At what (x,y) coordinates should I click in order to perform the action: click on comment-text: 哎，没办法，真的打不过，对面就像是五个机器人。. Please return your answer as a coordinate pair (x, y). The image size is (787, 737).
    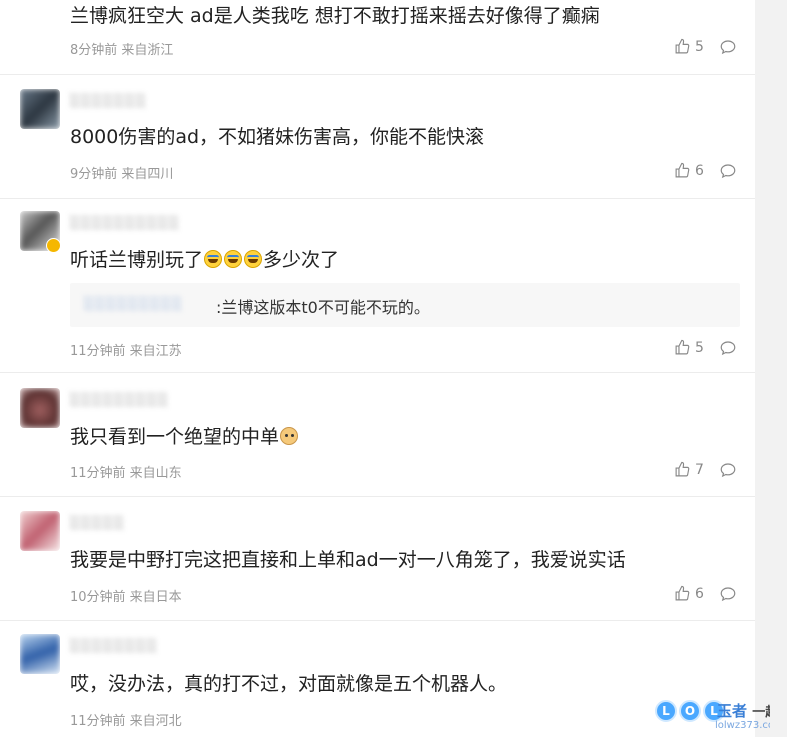
    Looking at the image, I should click on (289, 684).